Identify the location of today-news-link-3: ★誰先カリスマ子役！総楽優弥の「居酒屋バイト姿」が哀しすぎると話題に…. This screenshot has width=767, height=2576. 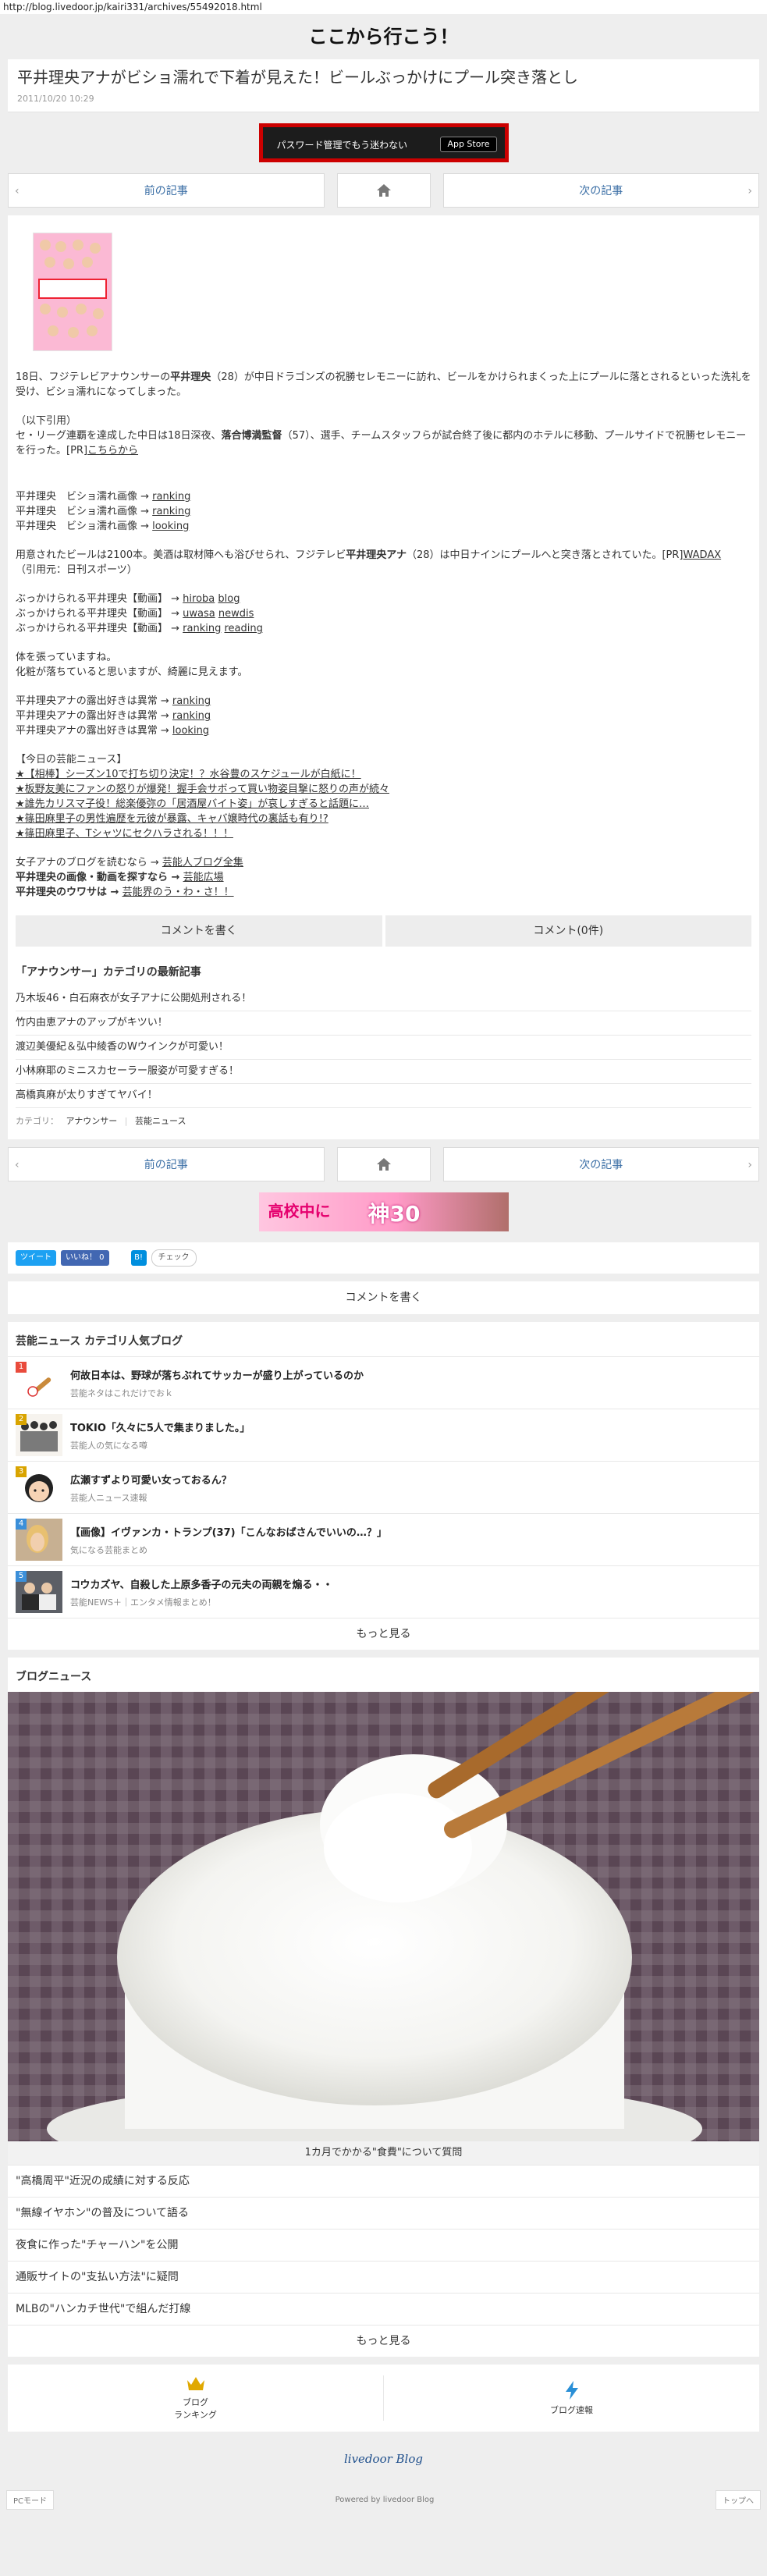
(192, 804).